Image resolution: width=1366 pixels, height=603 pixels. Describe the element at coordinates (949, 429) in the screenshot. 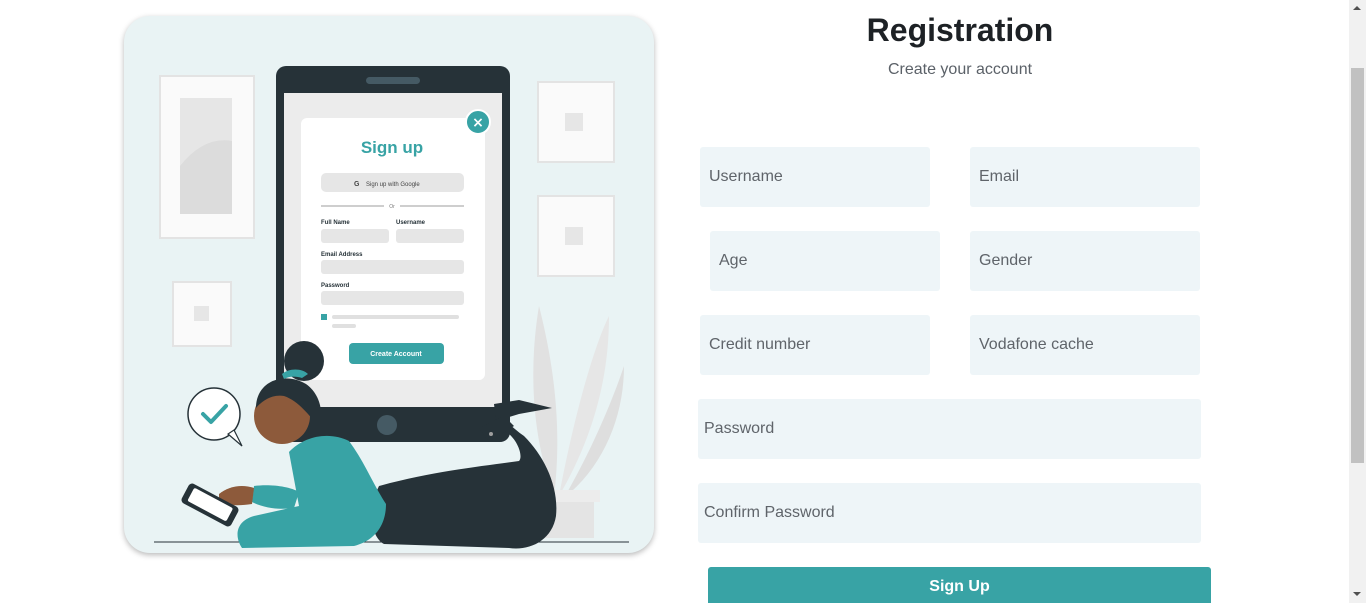

I see `password-input` at that location.